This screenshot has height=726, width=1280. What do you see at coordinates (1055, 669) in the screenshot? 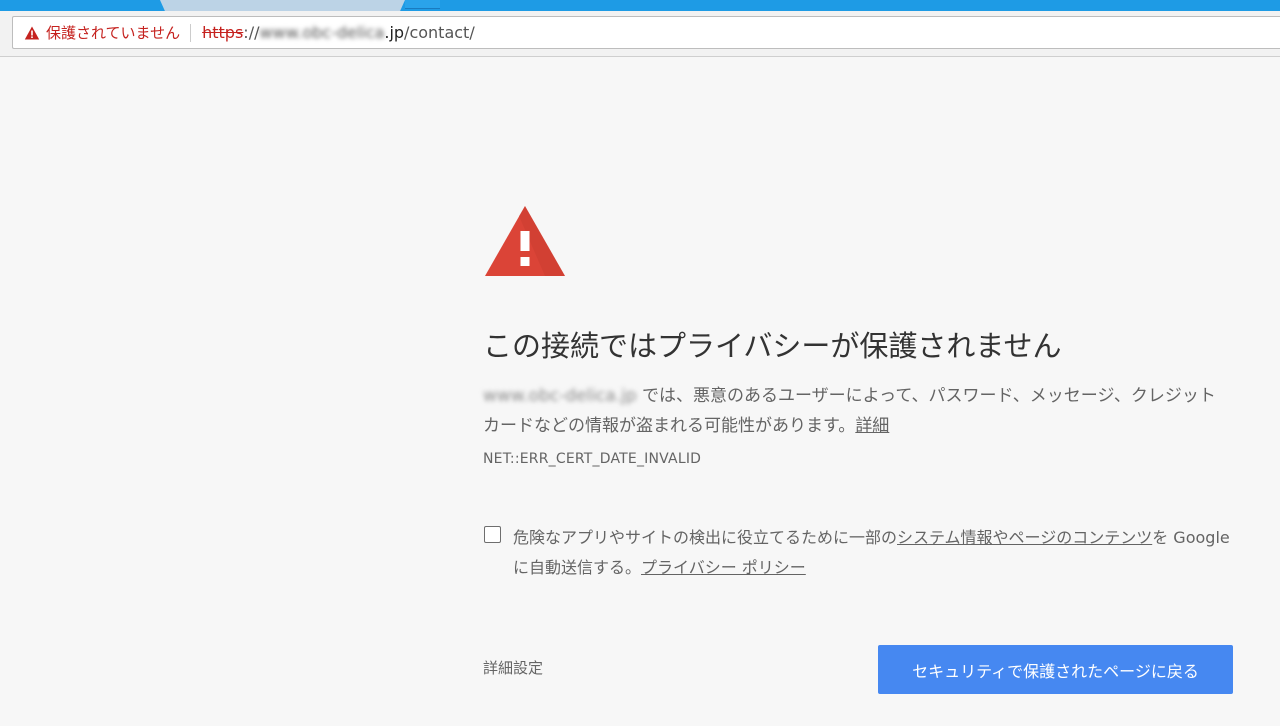
I see `back-to-safety-button: セキュリティで保護されたページに戻る` at bounding box center [1055, 669].